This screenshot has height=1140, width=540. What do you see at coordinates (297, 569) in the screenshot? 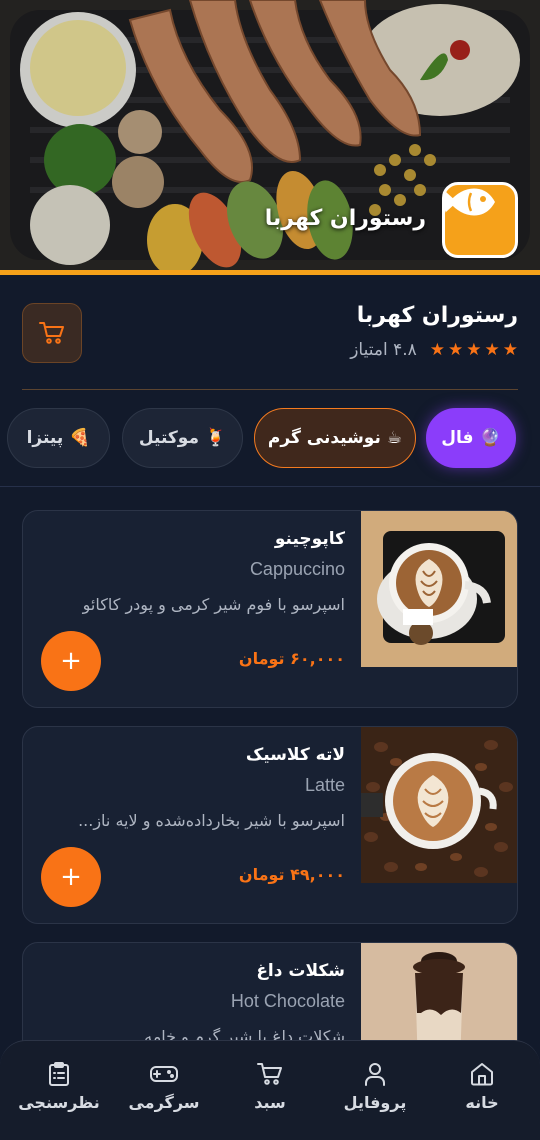
I see `item-english-name: Cappuccino` at bounding box center [297, 569].